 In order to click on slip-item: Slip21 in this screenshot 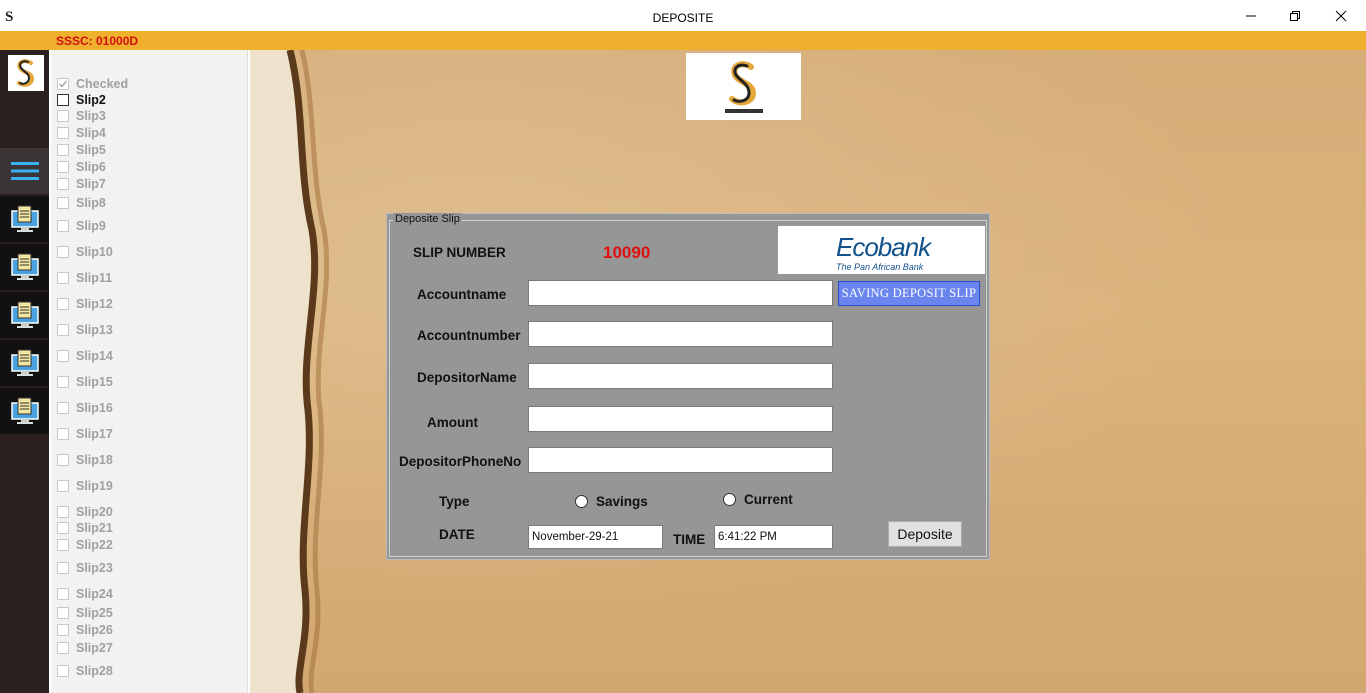, I will do `click(85, 528)`.